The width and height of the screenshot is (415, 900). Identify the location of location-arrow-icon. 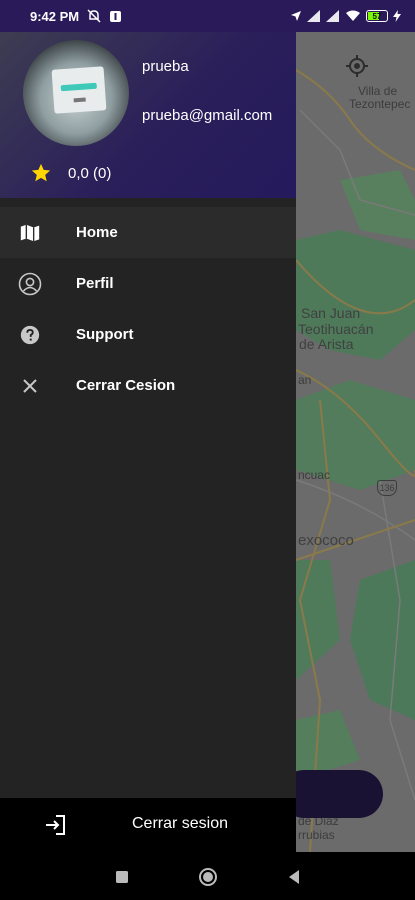
(296, 16).